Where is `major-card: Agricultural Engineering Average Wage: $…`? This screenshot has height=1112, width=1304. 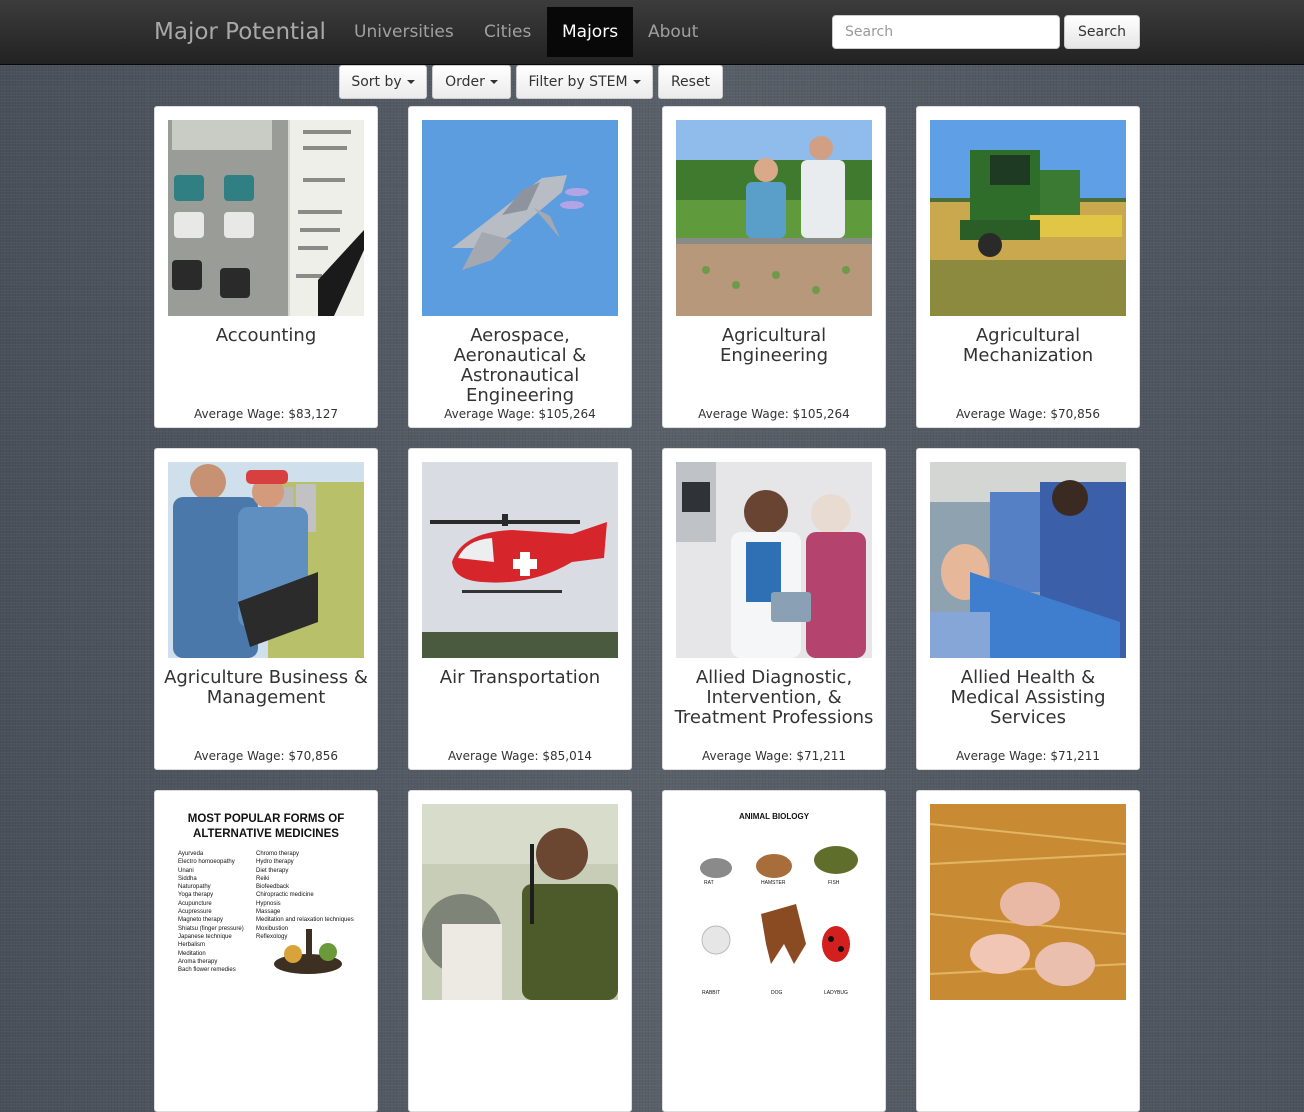 major-card: Agricultural Engineering Average Wage: $… is located at coordinates (774, 267).